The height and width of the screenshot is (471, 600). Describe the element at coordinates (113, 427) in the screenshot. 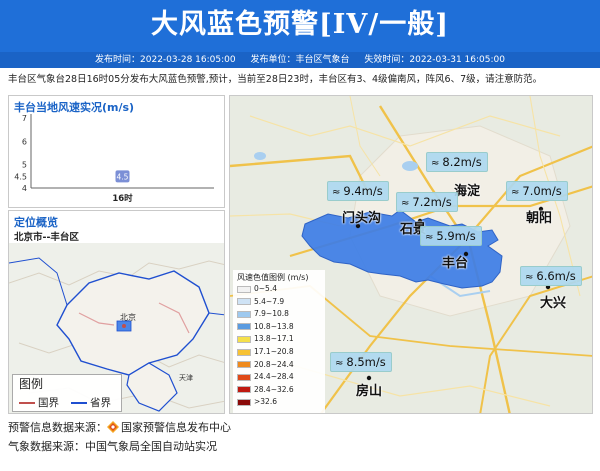

I see `warning-center-logo-icon` at that location.